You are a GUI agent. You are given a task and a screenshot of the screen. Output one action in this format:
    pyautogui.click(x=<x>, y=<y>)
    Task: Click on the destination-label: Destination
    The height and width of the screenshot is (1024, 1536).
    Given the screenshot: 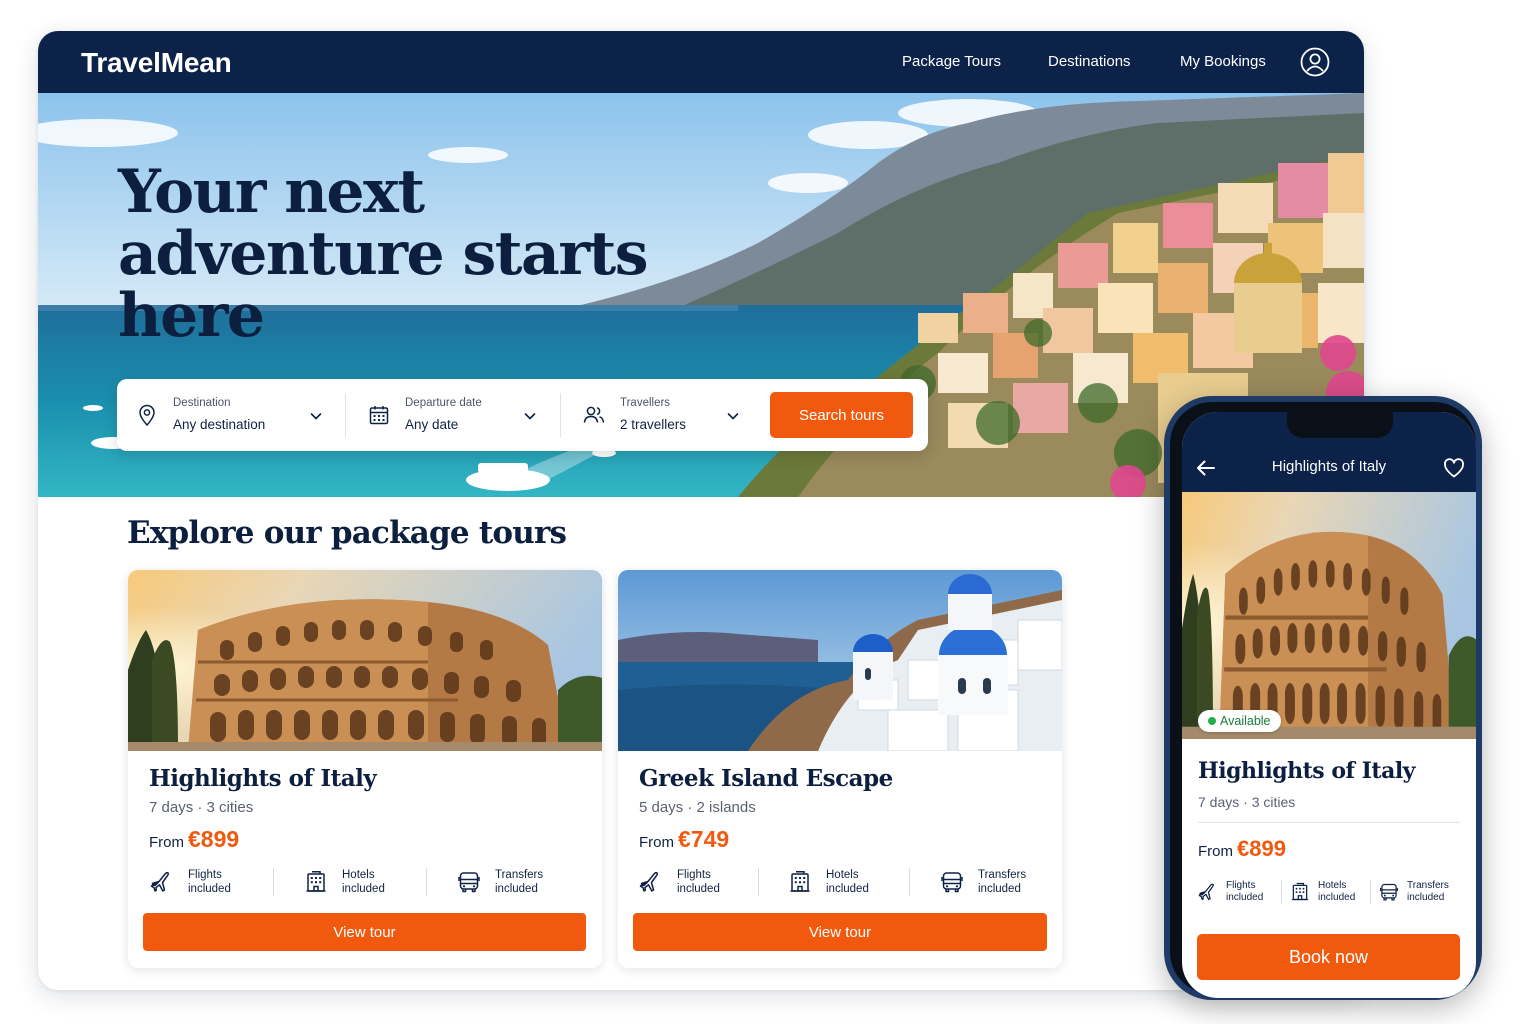 What is the action you would take?
    pyautogui.click(x=202, y=403)
    